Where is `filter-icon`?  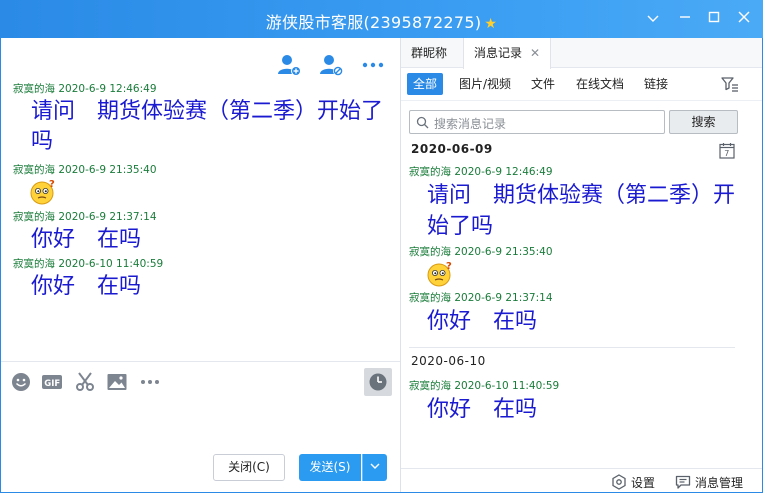
filter-icon is located at coordinates (730, 84).